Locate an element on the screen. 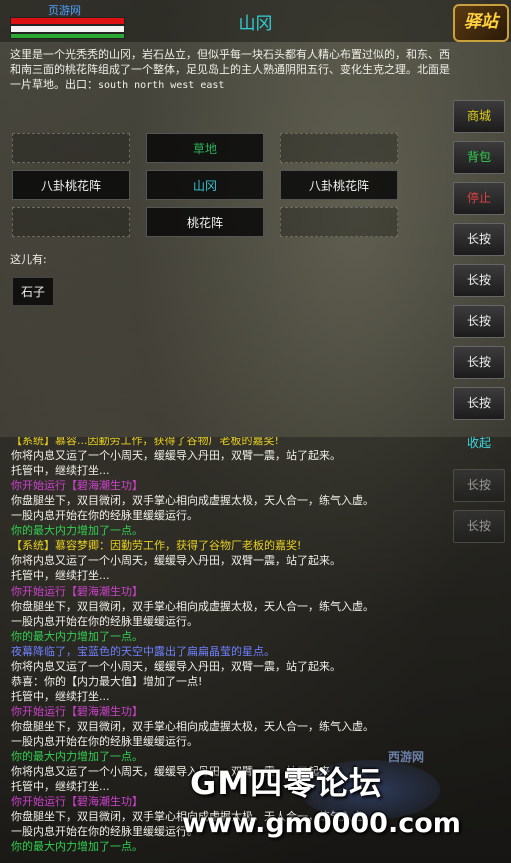 The width and height of the screenshot is (511, 863). long-press-button-5: 长按 is located at coordinates (479, 403).